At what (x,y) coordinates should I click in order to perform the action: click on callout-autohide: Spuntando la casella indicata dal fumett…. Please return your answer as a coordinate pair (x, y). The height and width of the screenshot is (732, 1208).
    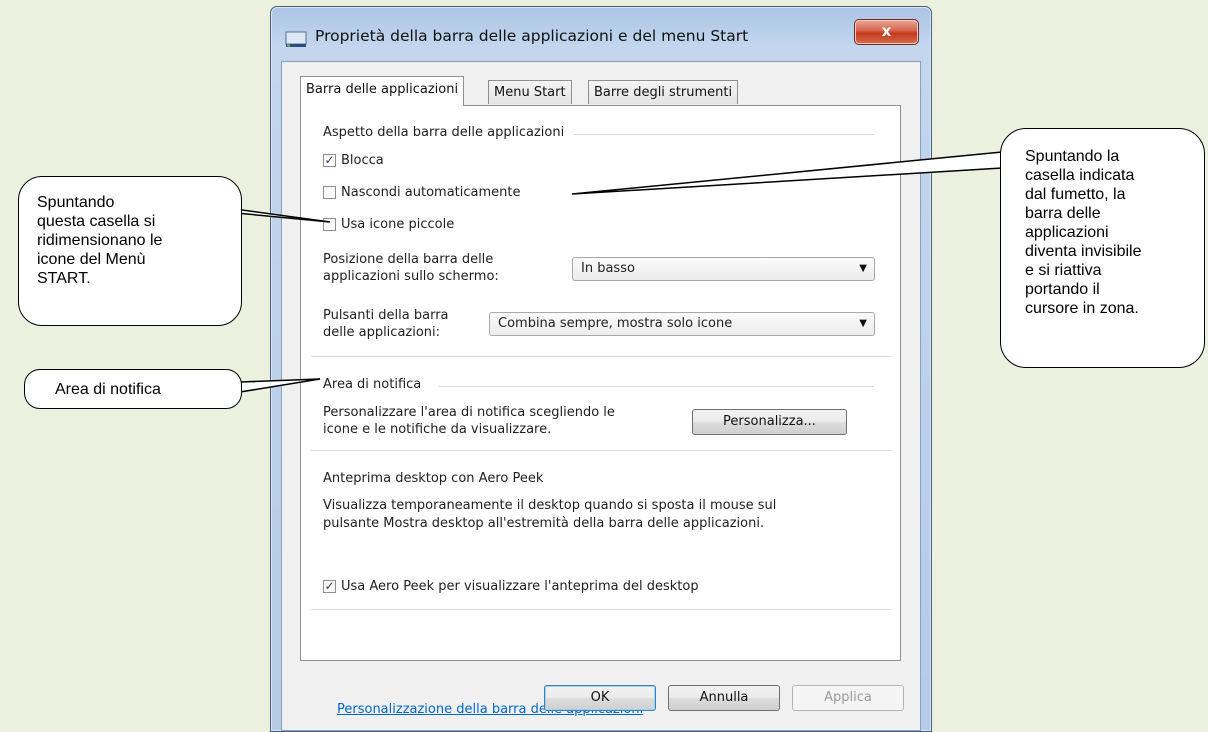
    Looking at the image, I should click on (1102, 248).